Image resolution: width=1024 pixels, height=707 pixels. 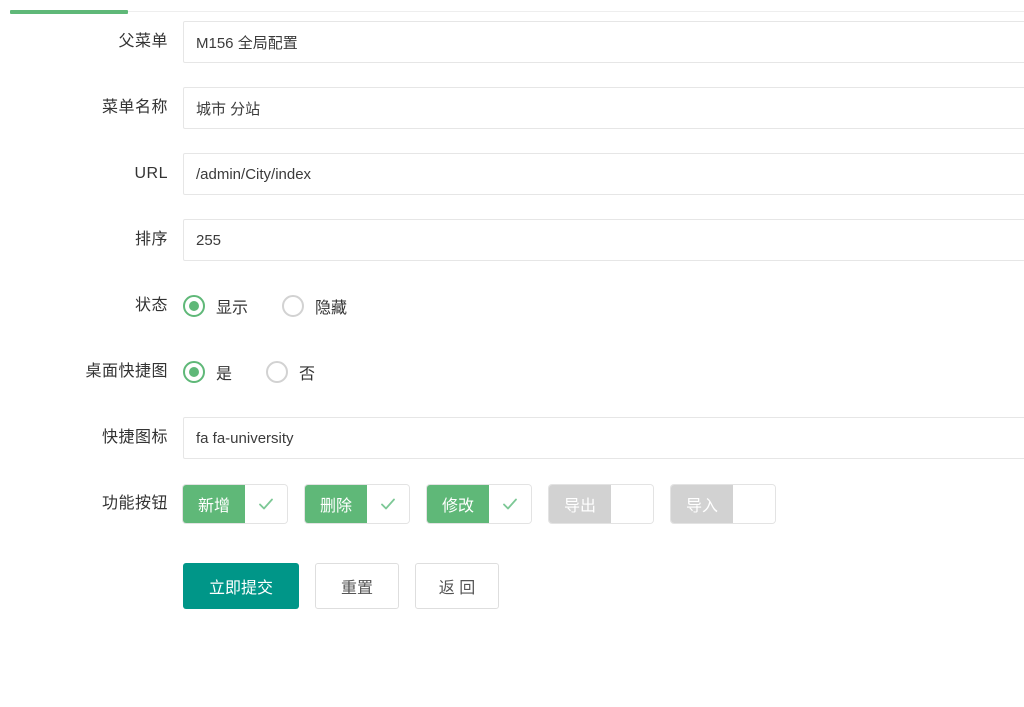 I want to click on function-toggle-add-checkbox, so click(x=266, y=504).